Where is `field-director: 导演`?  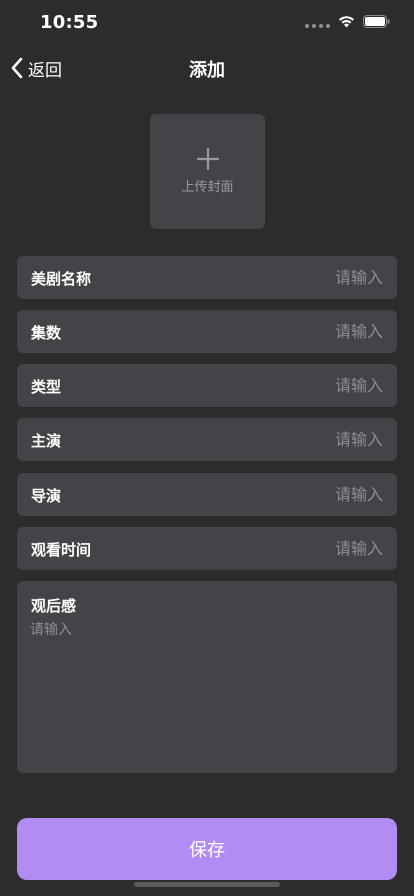 field-director: 导演 is located at coordinates (207, 494).